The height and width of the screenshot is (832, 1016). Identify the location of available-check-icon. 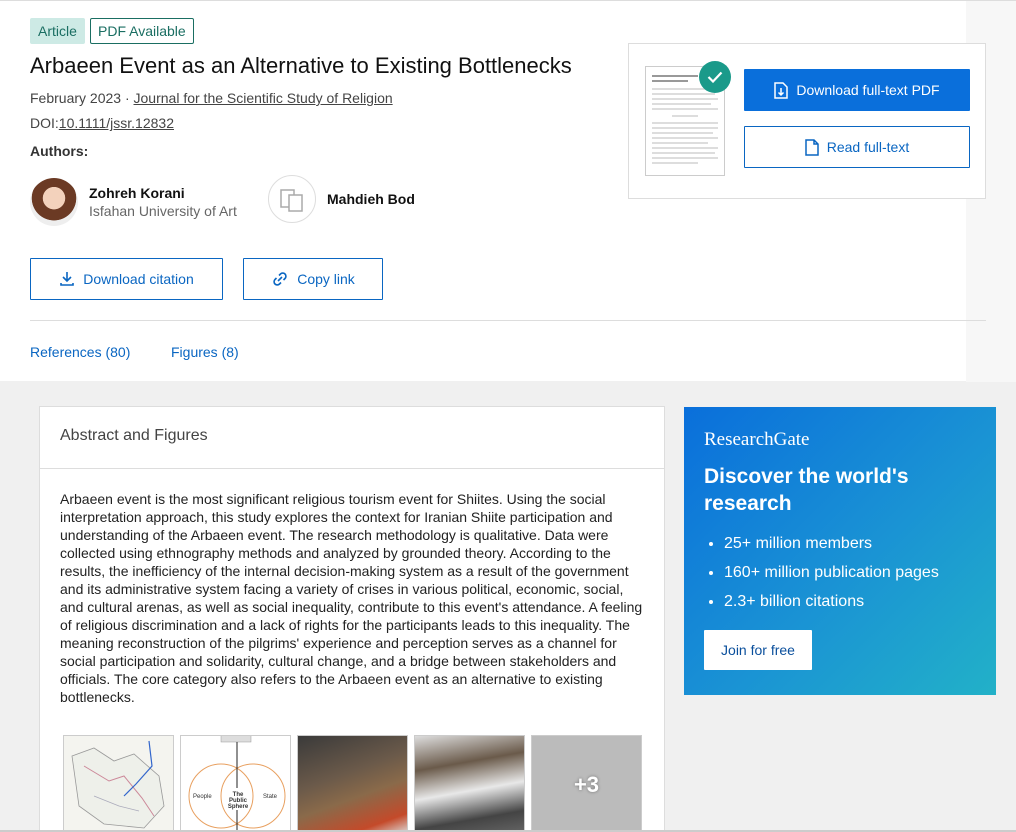
(715, 77).